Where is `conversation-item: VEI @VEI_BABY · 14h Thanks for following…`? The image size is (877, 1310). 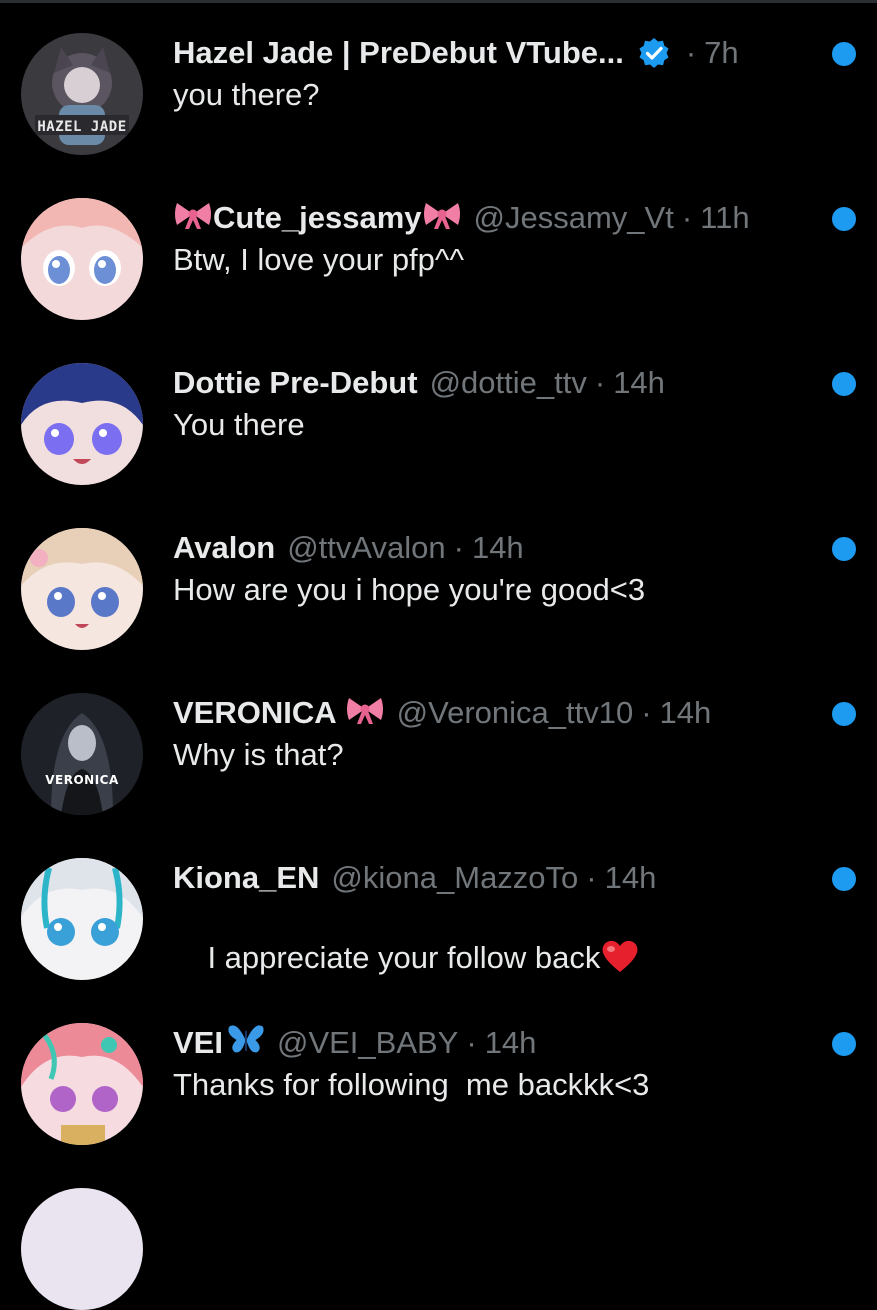 conversation-item: VEI @VEI_BABY · 14h Thanks for following… is located at coordinates (438, 1105).